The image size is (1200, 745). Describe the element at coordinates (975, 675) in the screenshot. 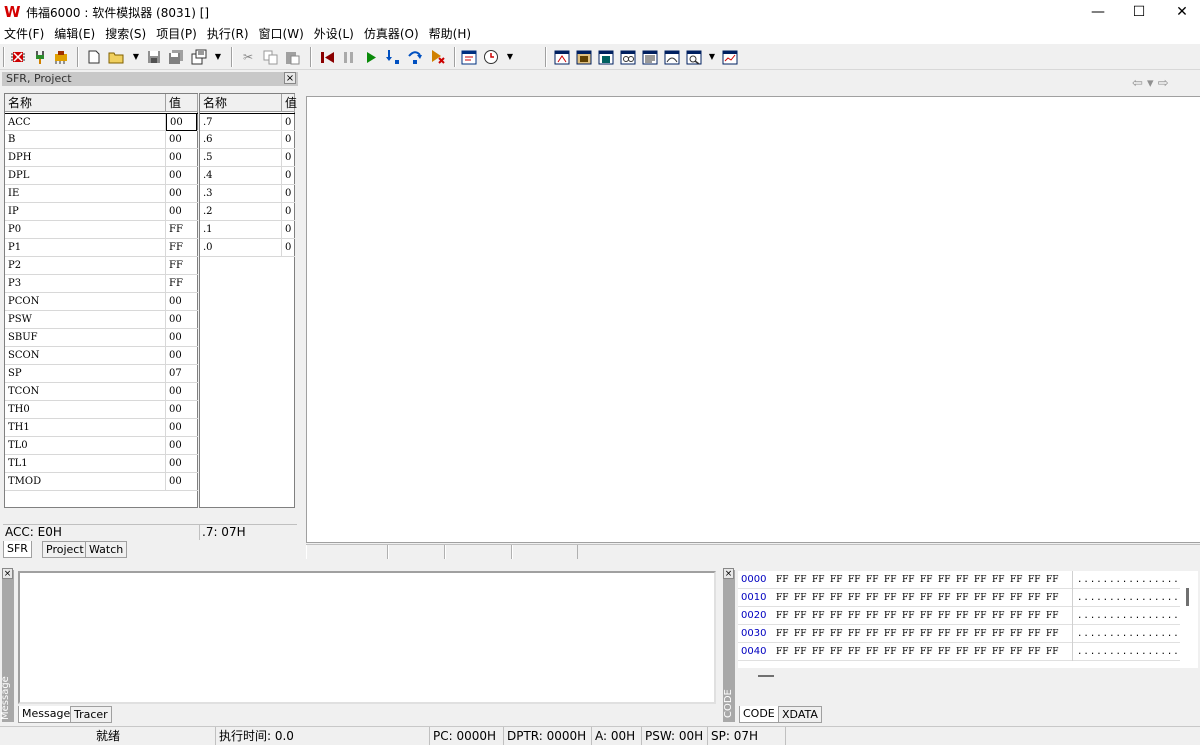

I see `code-horizontal-scrollbar` at that location.